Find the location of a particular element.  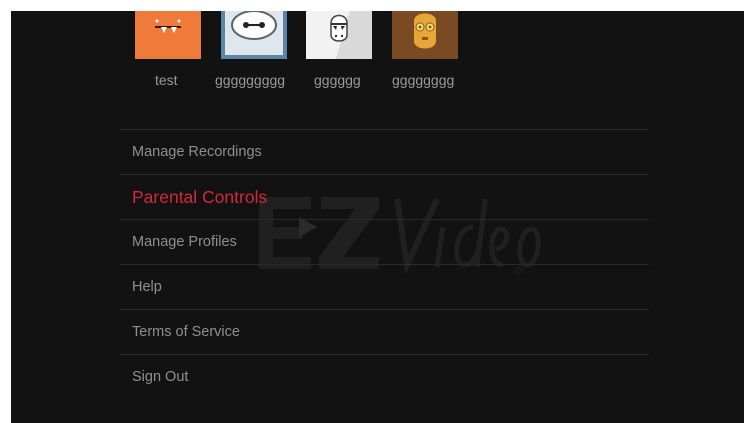

menu-item-label: Terms of Service is located at coordinates (186, 332).